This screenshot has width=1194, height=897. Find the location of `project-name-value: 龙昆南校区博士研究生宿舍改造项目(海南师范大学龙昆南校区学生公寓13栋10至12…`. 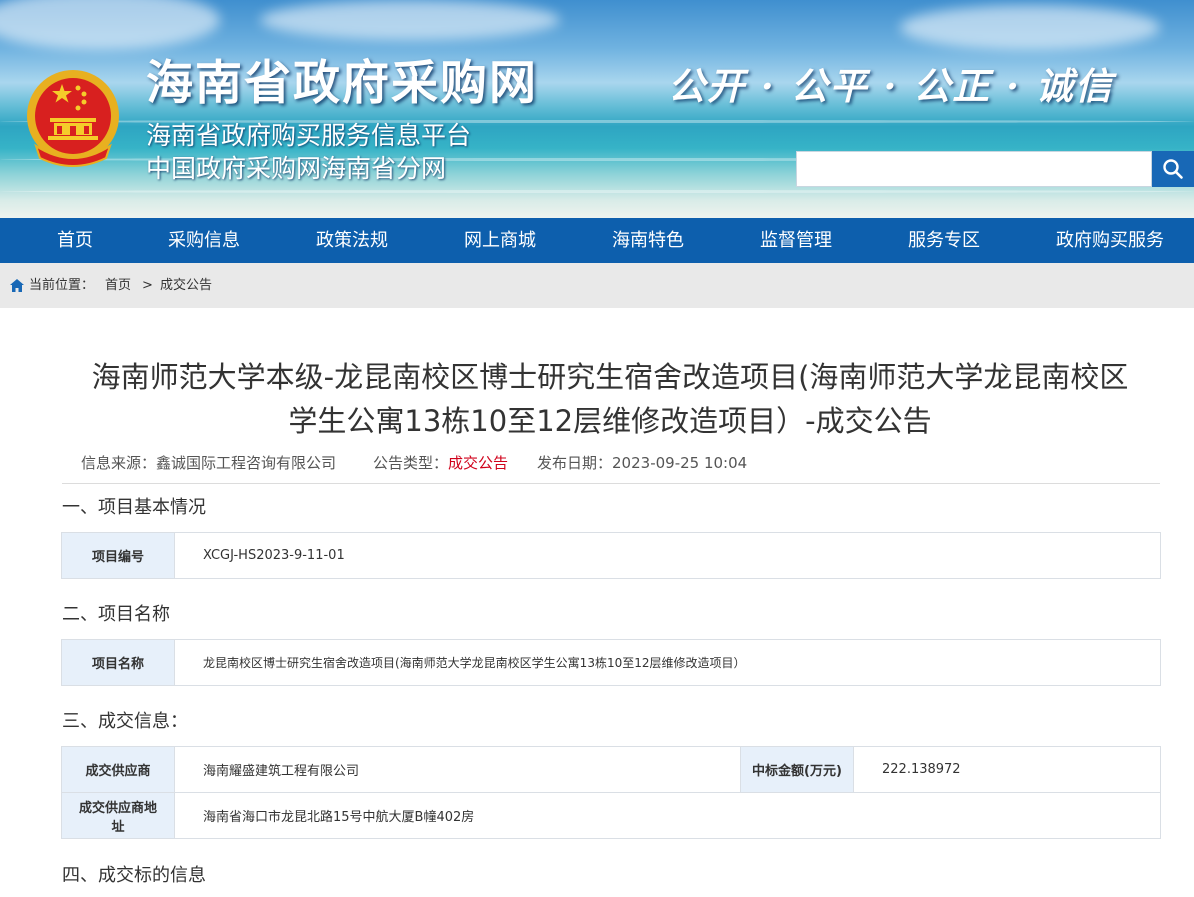

project-name-value: 龙昆南校区博士研究生宿舍改造项目(海南师范大学龙昆南校区学生公寓13栋10至12… is located at coordinates (667, 662).